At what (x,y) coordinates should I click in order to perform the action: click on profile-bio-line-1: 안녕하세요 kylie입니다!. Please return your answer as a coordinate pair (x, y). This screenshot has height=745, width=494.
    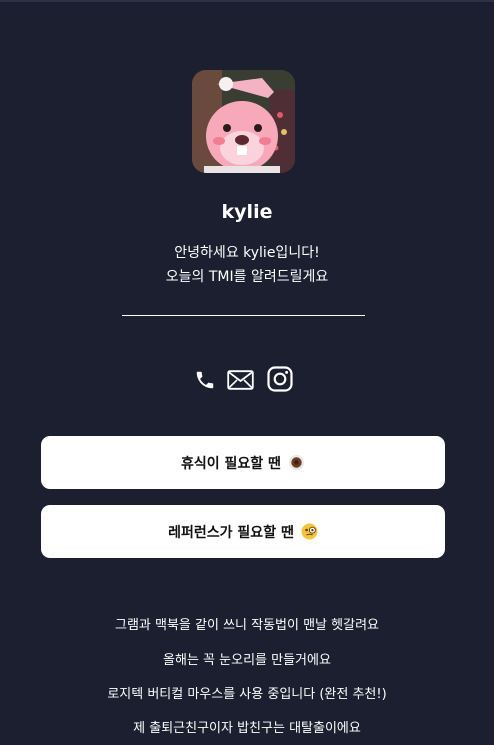
    Looking at the image, I should click on (247, 253).